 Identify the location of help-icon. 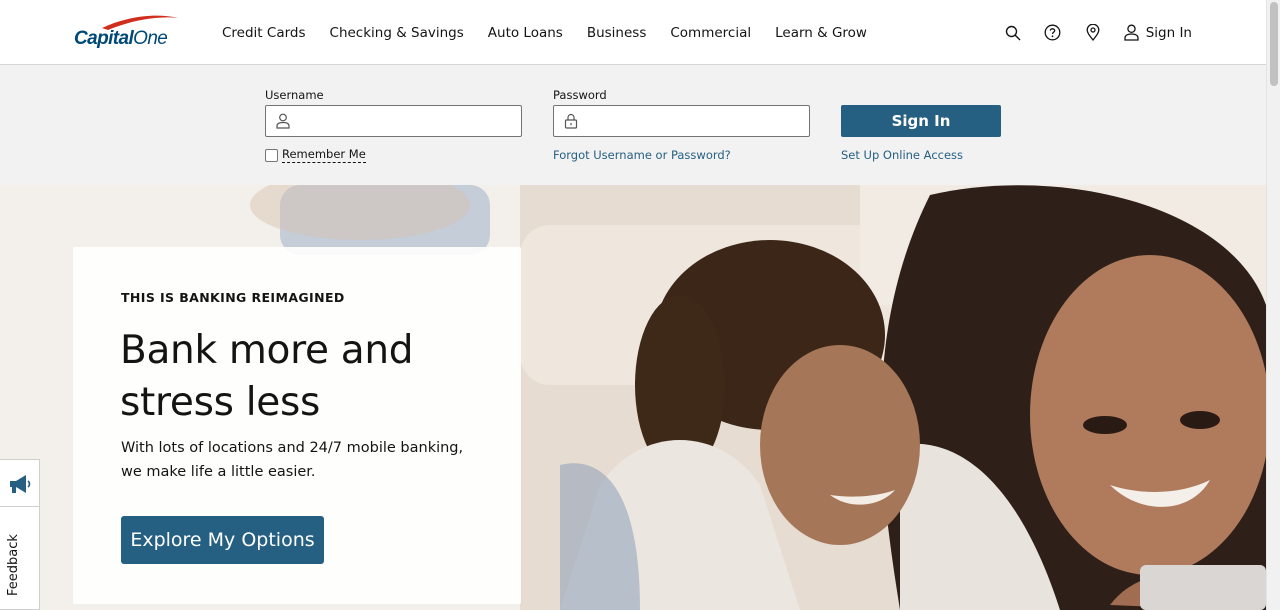
(1053, 33).